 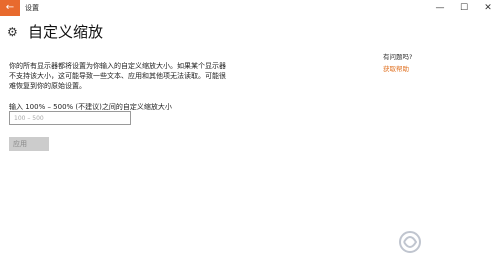 What do you see at coordinates (29, 144) in the screenshot?
I see `apply-button: 应用` at bounding box center [29, 144].